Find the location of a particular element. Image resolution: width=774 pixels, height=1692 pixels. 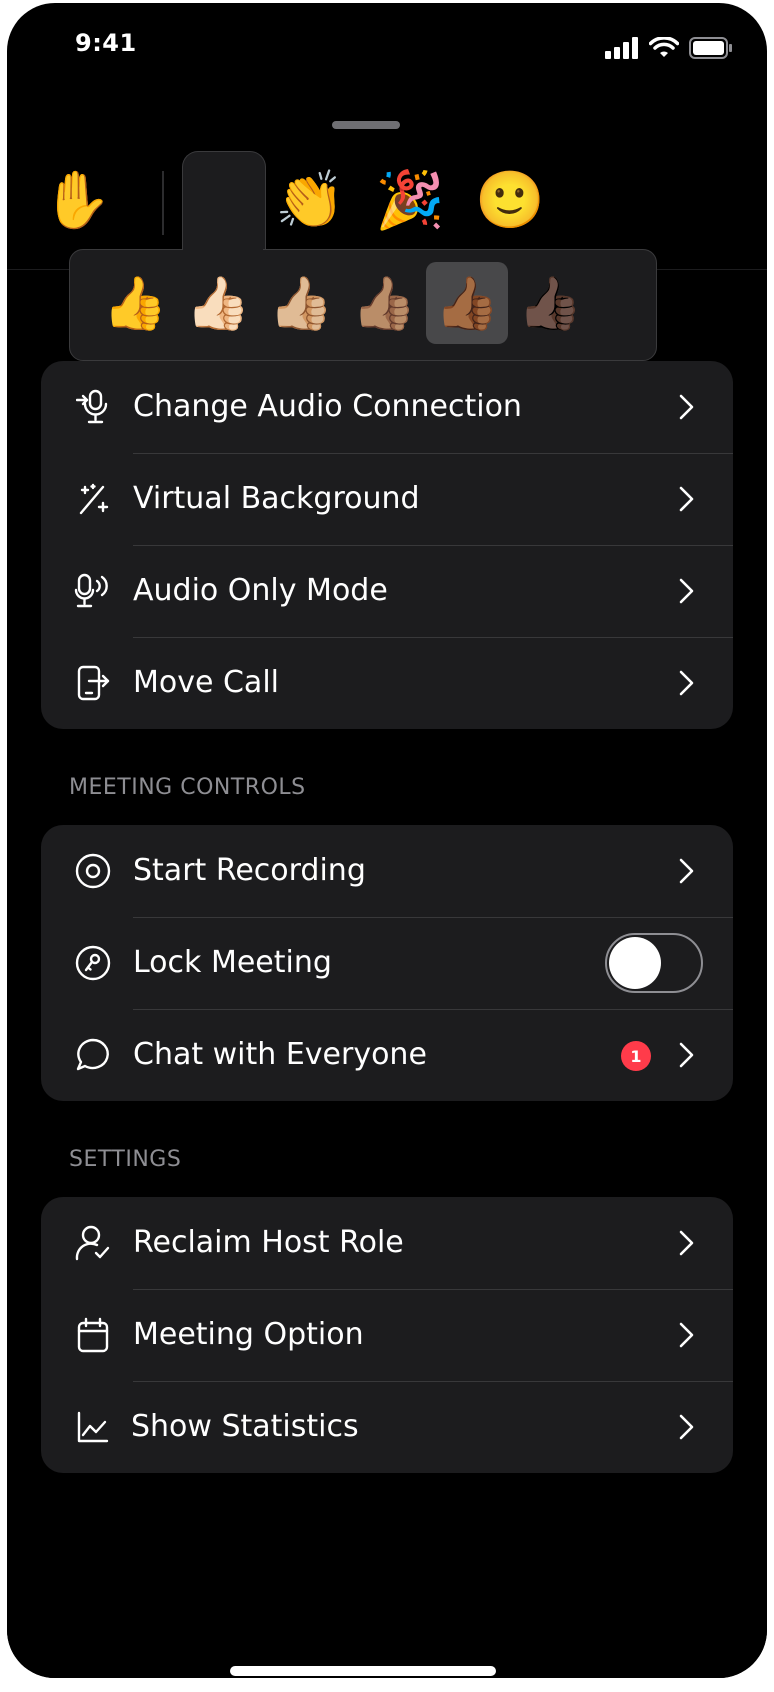

magic-wand-icon is located at coordinates (93, 499).